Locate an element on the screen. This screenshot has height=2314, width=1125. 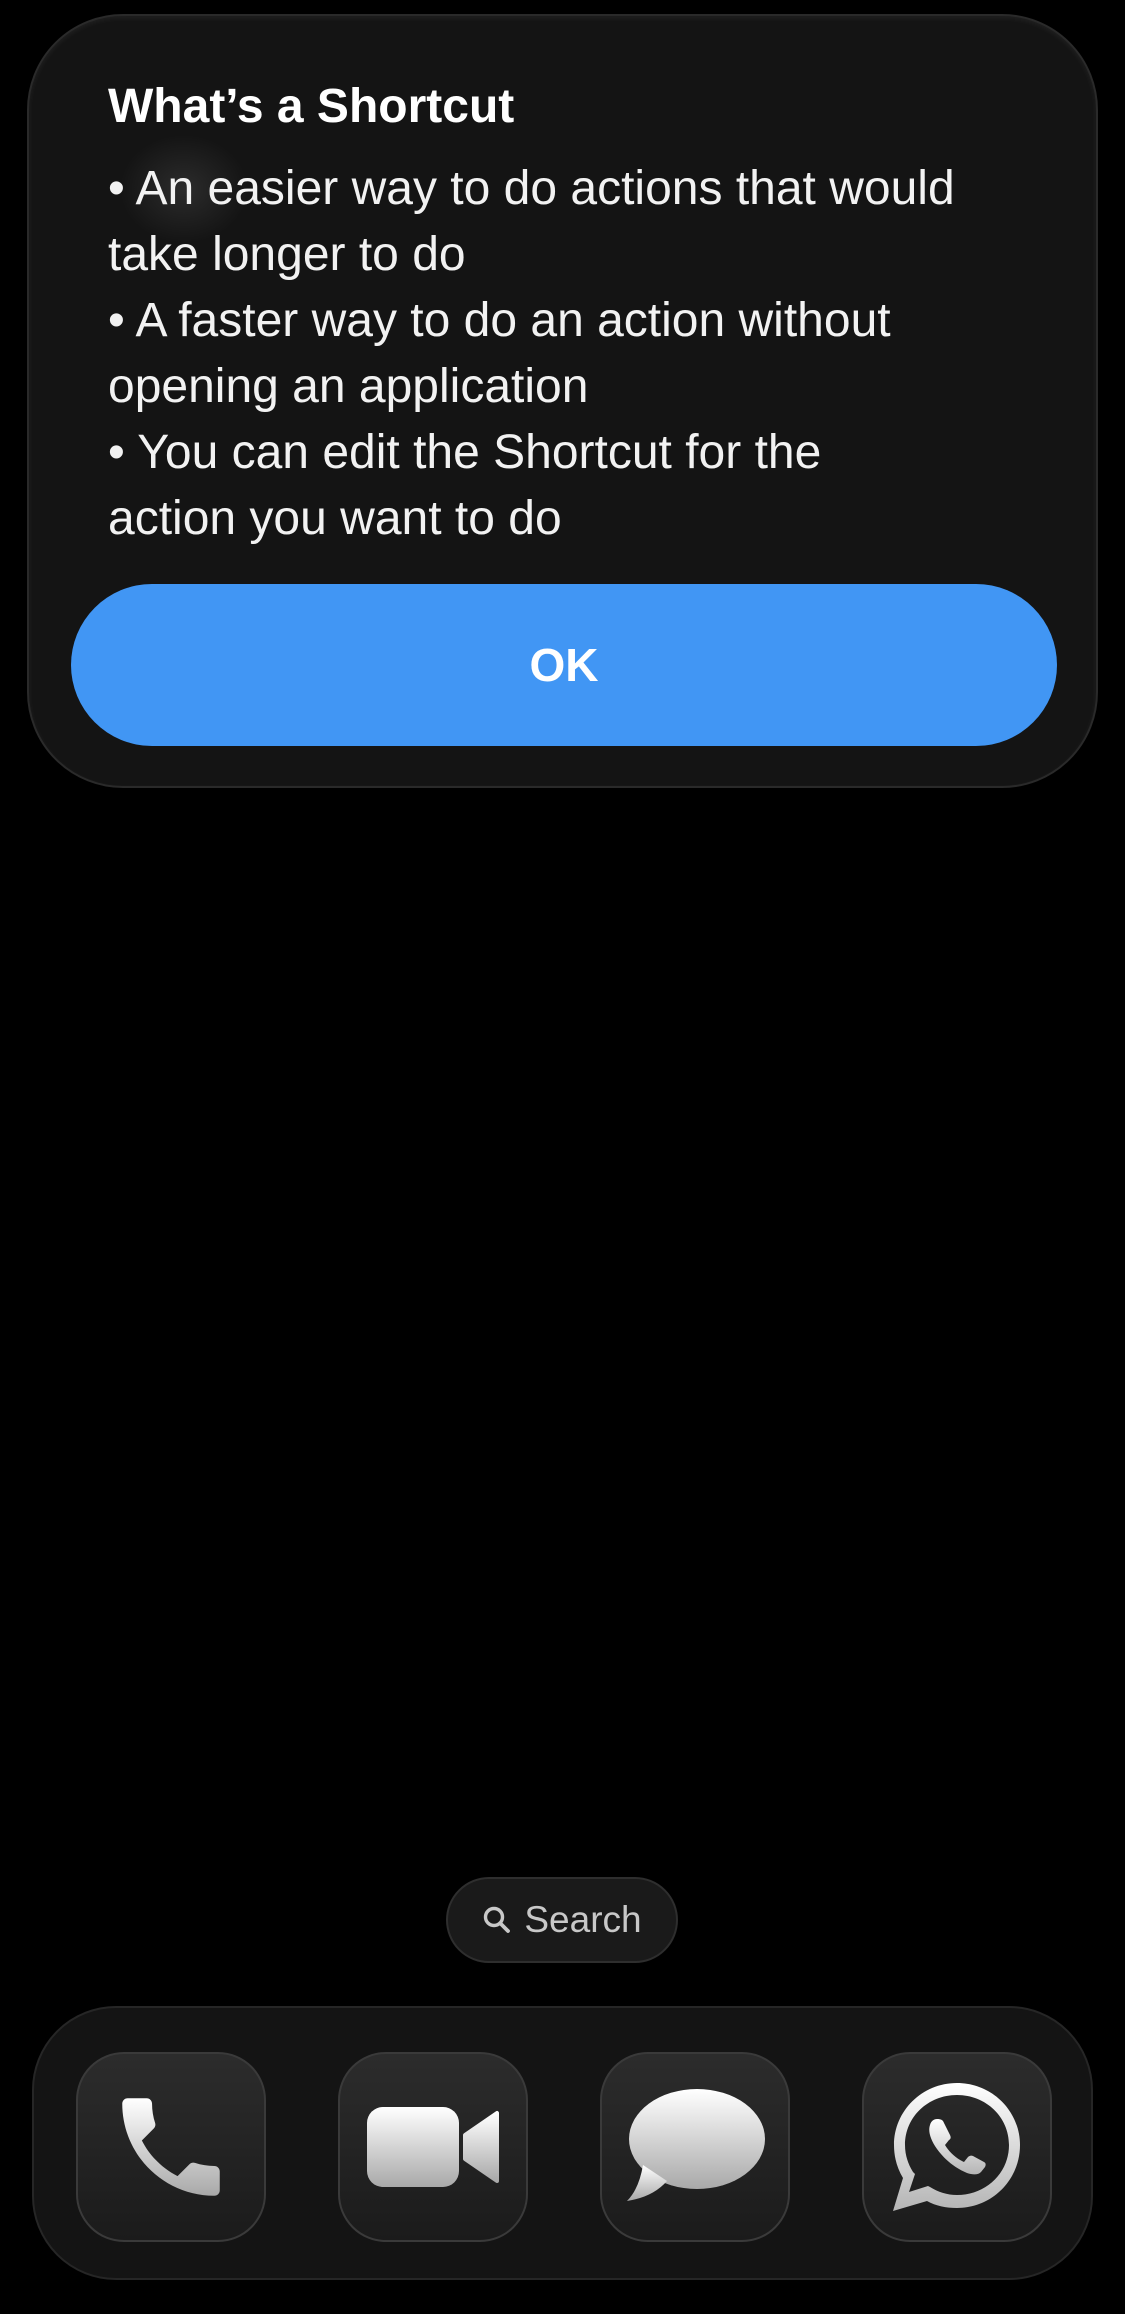
alert-body-line: • An easier way to do actions that would is located at coordinates (531, 188).